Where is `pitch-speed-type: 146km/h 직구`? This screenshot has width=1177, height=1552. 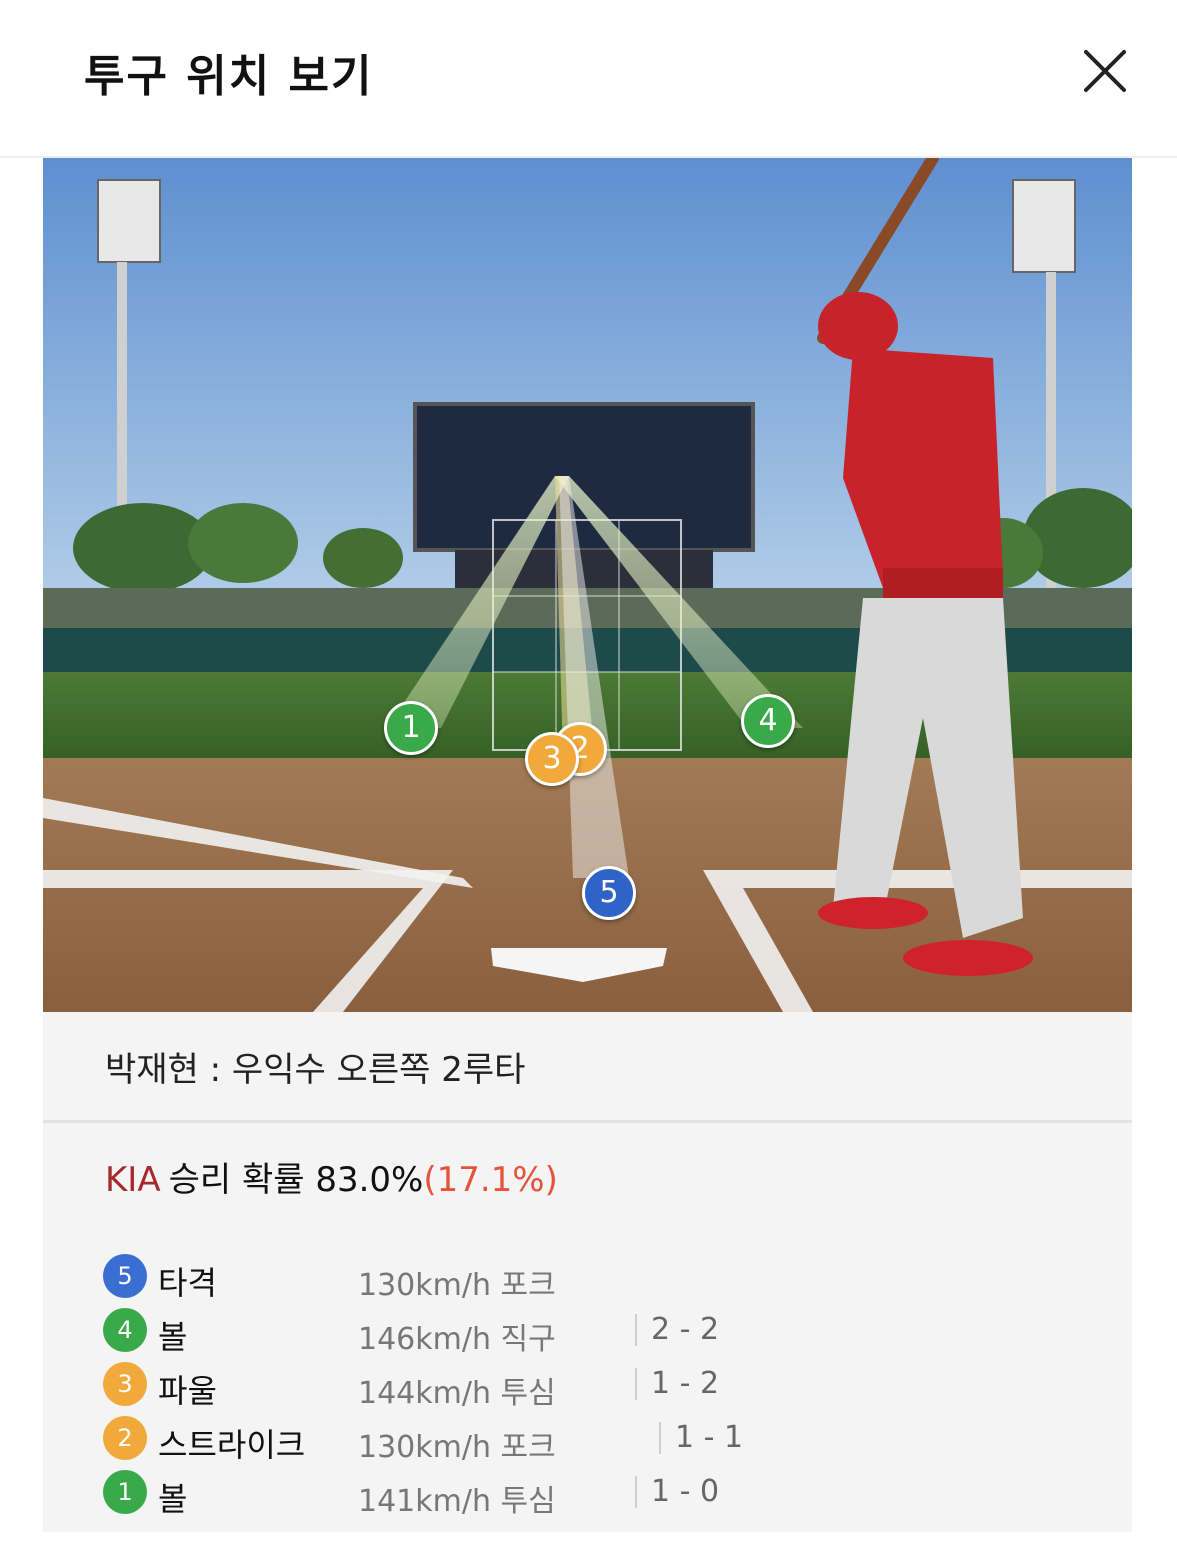 pitch-speed-type: 146km/h 직구 is located at coordinates (457, 1339).